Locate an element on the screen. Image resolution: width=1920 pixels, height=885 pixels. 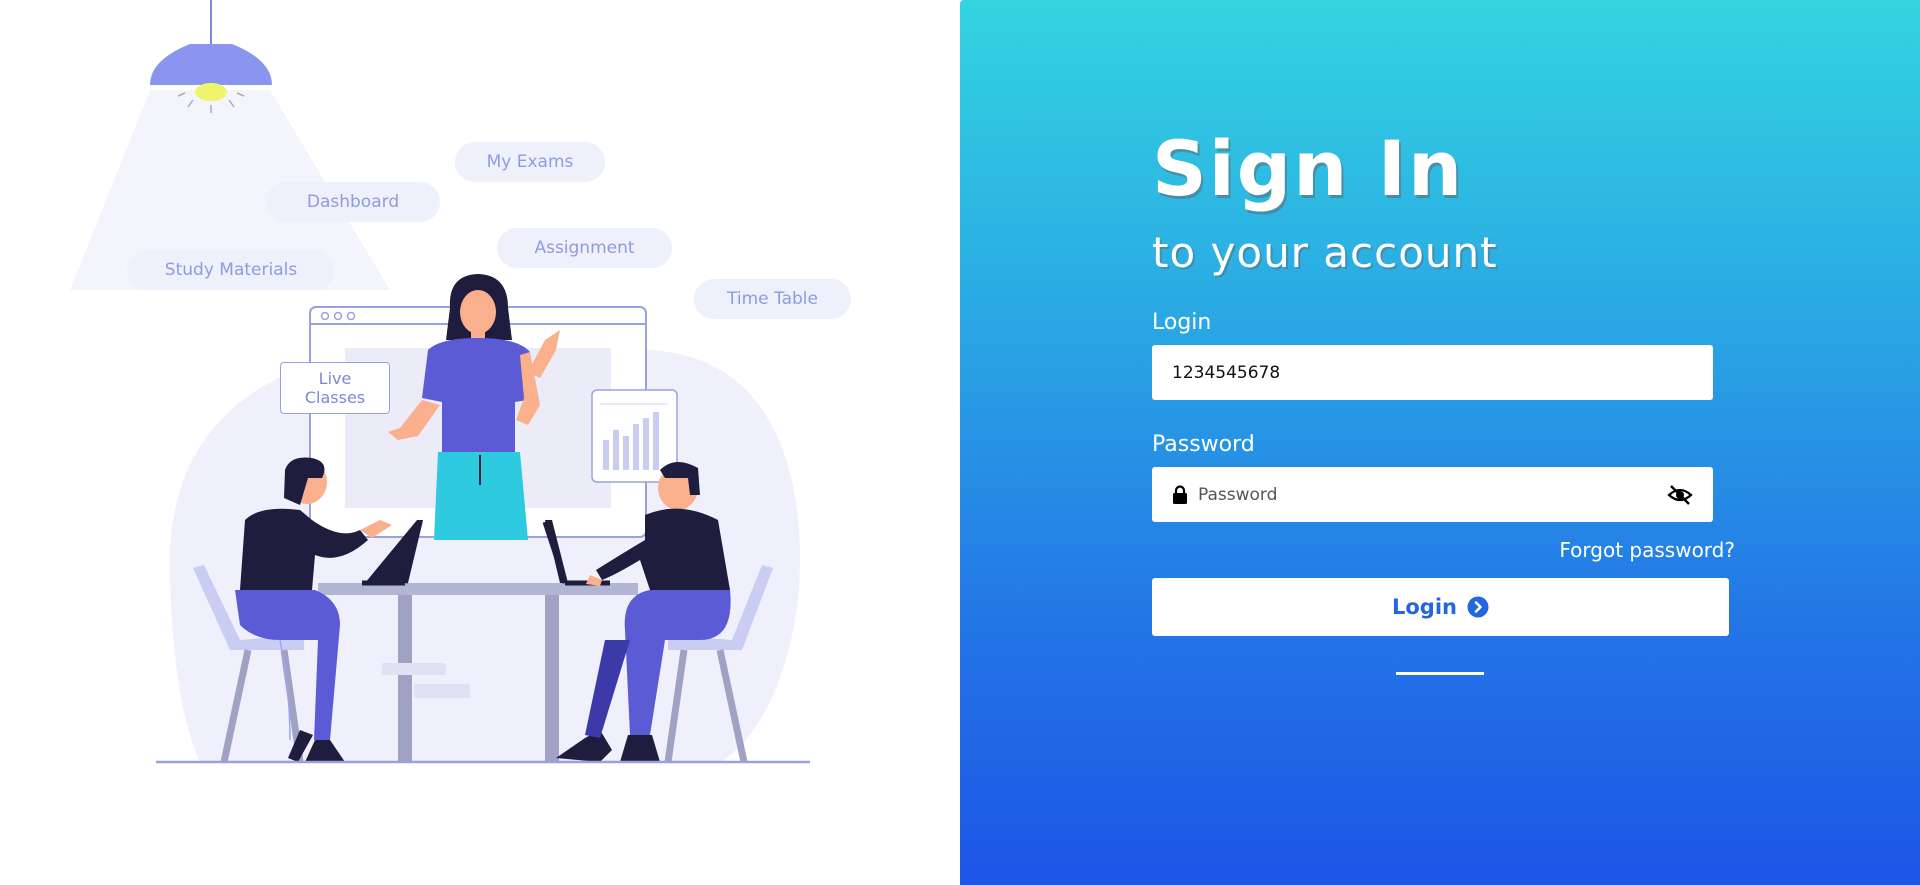
password-field is located at coordinates (1432, 494).